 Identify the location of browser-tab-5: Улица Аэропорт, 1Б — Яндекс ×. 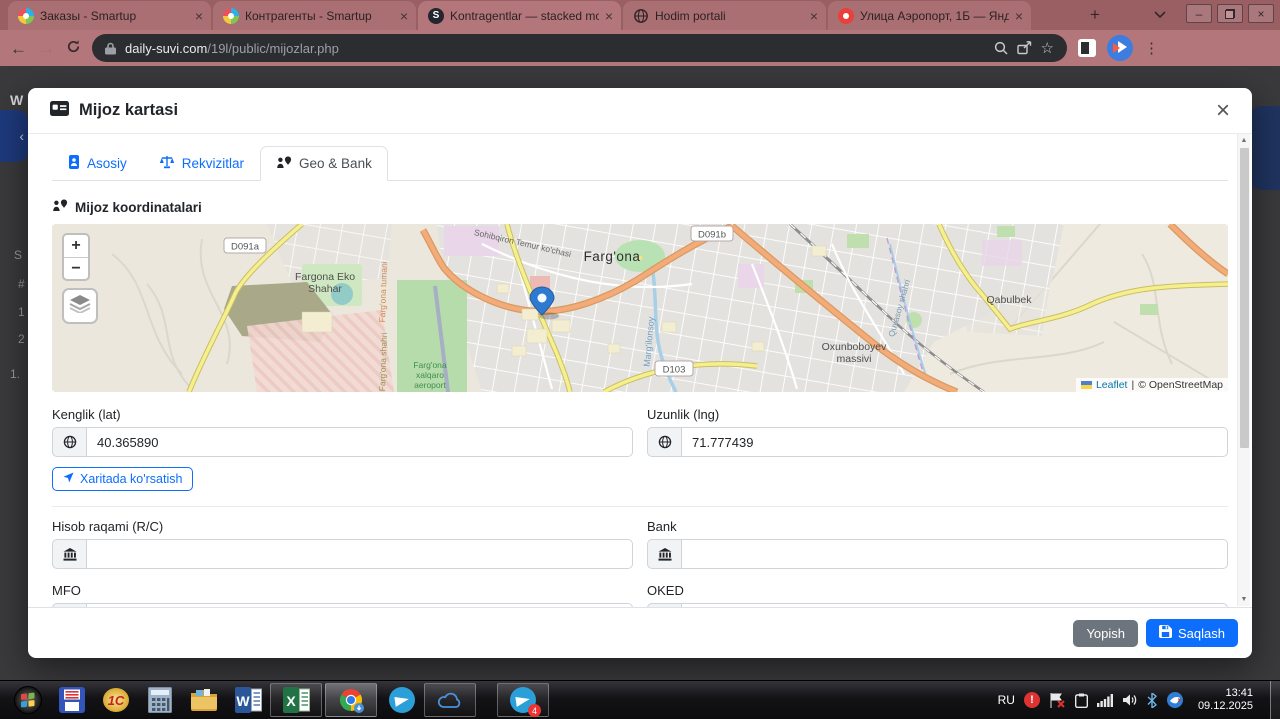
(929, 15).